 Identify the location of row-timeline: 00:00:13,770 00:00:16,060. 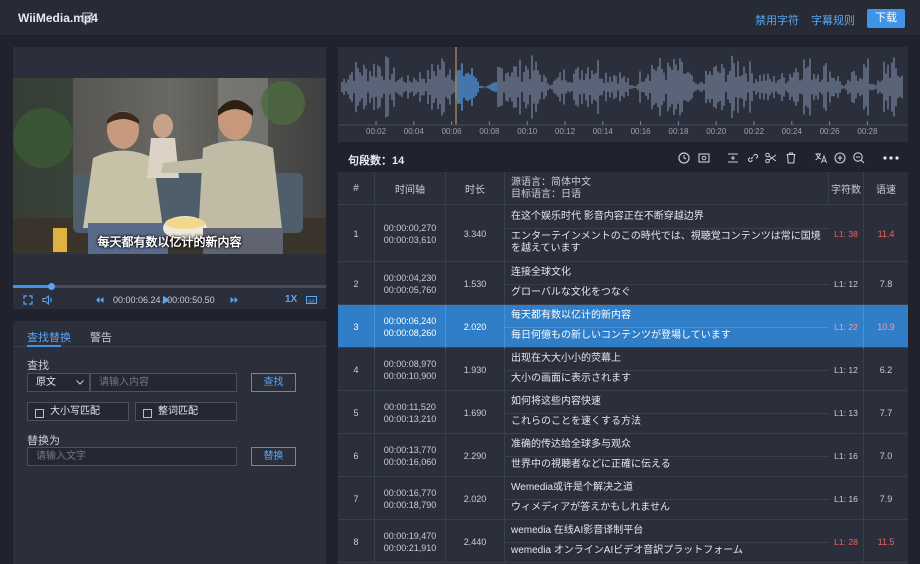
(410, 455).